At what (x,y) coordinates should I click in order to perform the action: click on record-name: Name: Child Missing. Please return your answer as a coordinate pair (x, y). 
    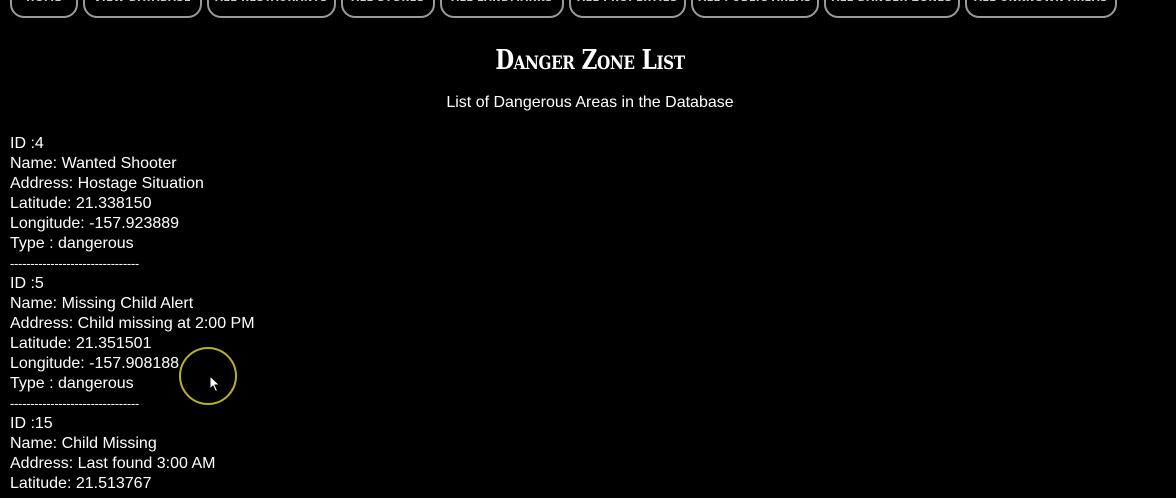
    Looking at the image, I should click on (83, 443).